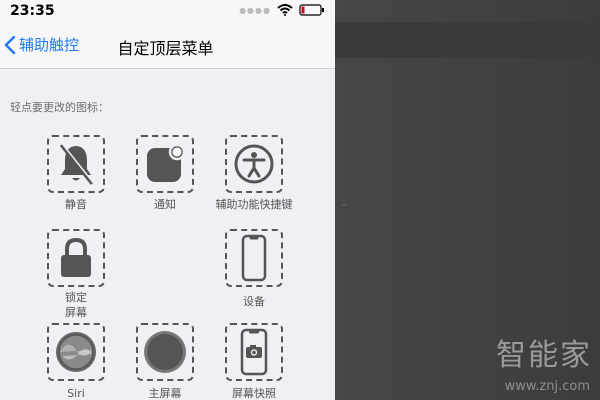 Image resolution: width=600 pixels, height=400 pixels. What do you see at coordinates (285, 10) in the screenshot?
I see `wifi-icon` at bounding box center [285, 10].